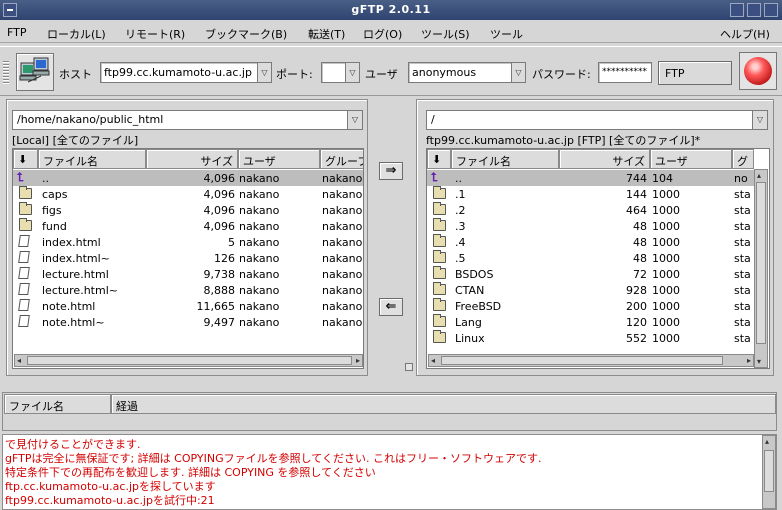 The width and height of the screenshot is (782, 510). Describe the element at coordinates (188, 274) in the screenshot. I see `file-row: lecture.html 9,738 nakano nakano` at that location.